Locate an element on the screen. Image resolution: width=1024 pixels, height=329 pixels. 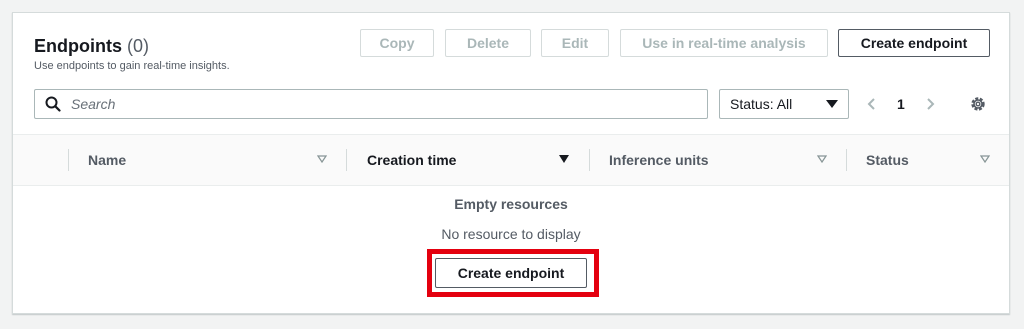
column-header-inference-units: Inference units is located at coordinates (659, 160).